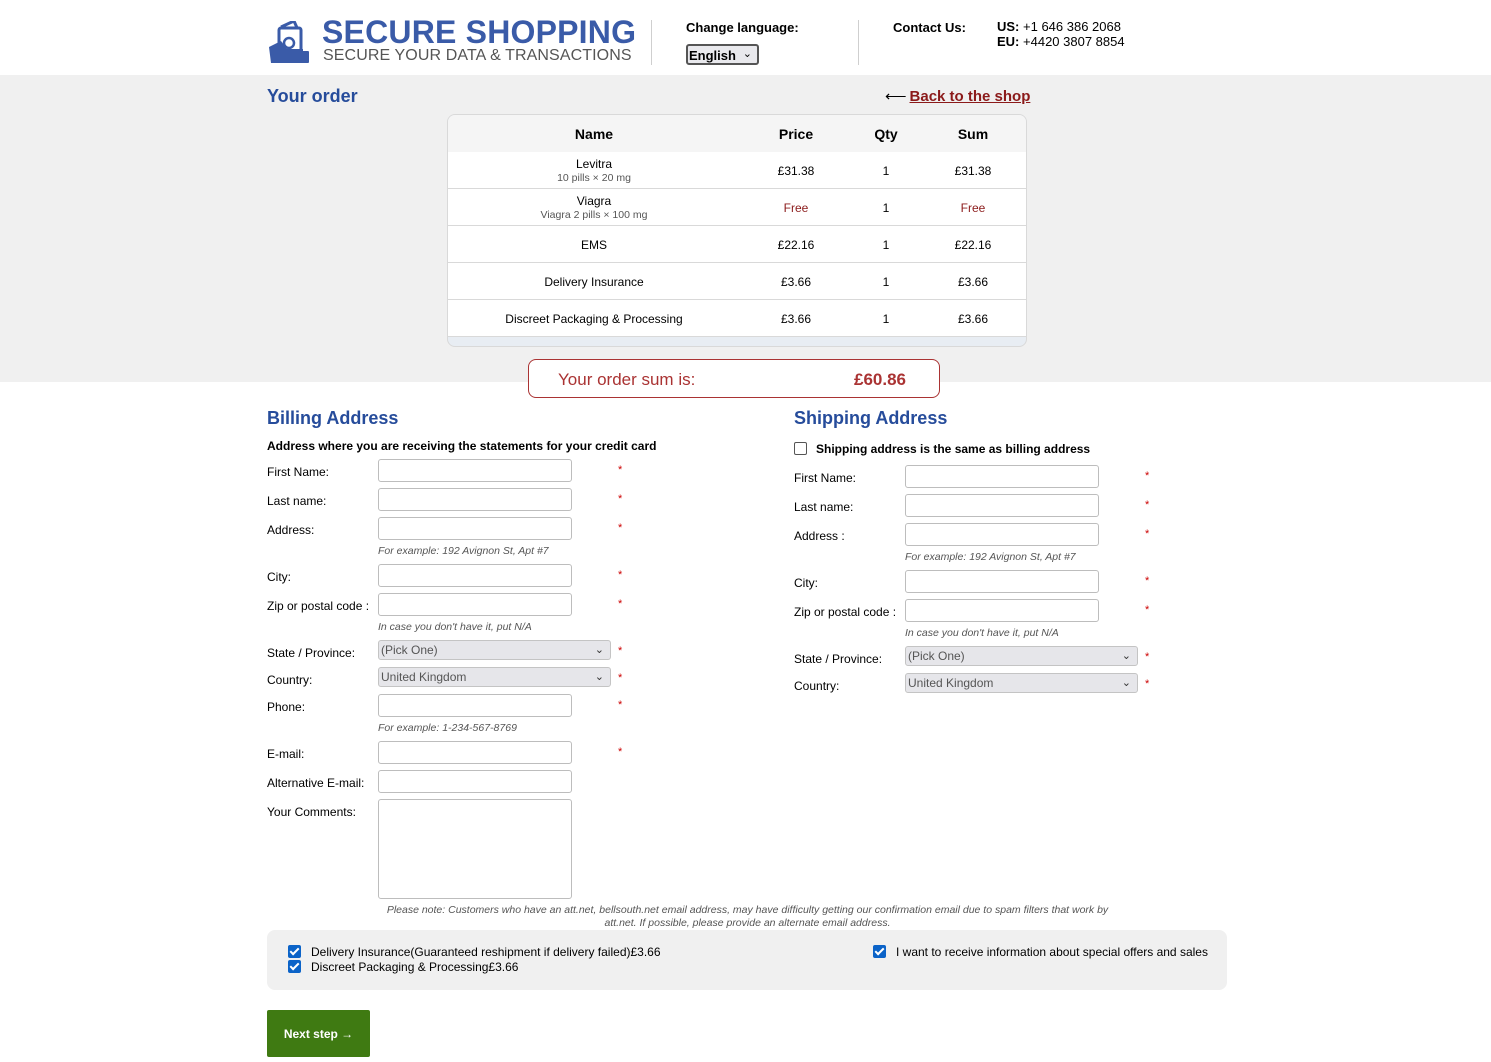 The image size is (1491, 1062). Describe the element at coordinates (982, 633) in the screenshot. I see `shipping-zip-hint: In case you don't have it, put N/A` at that location.